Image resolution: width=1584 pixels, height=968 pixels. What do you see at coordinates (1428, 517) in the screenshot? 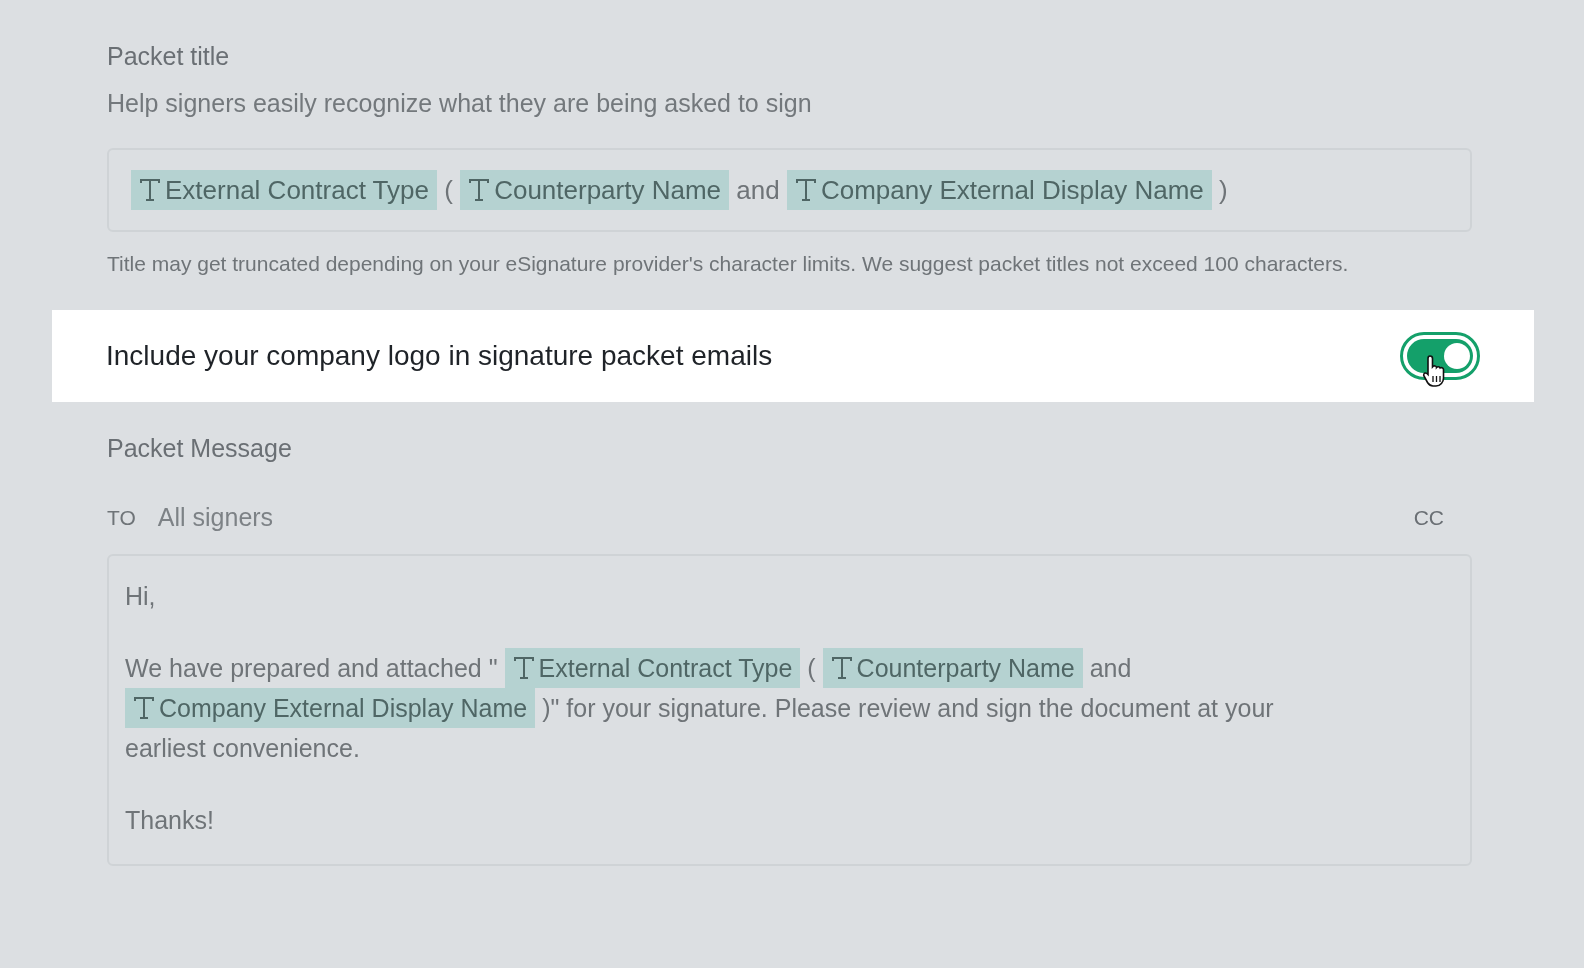
I see `cc-button: CC` at bounding box center [1428, 517].